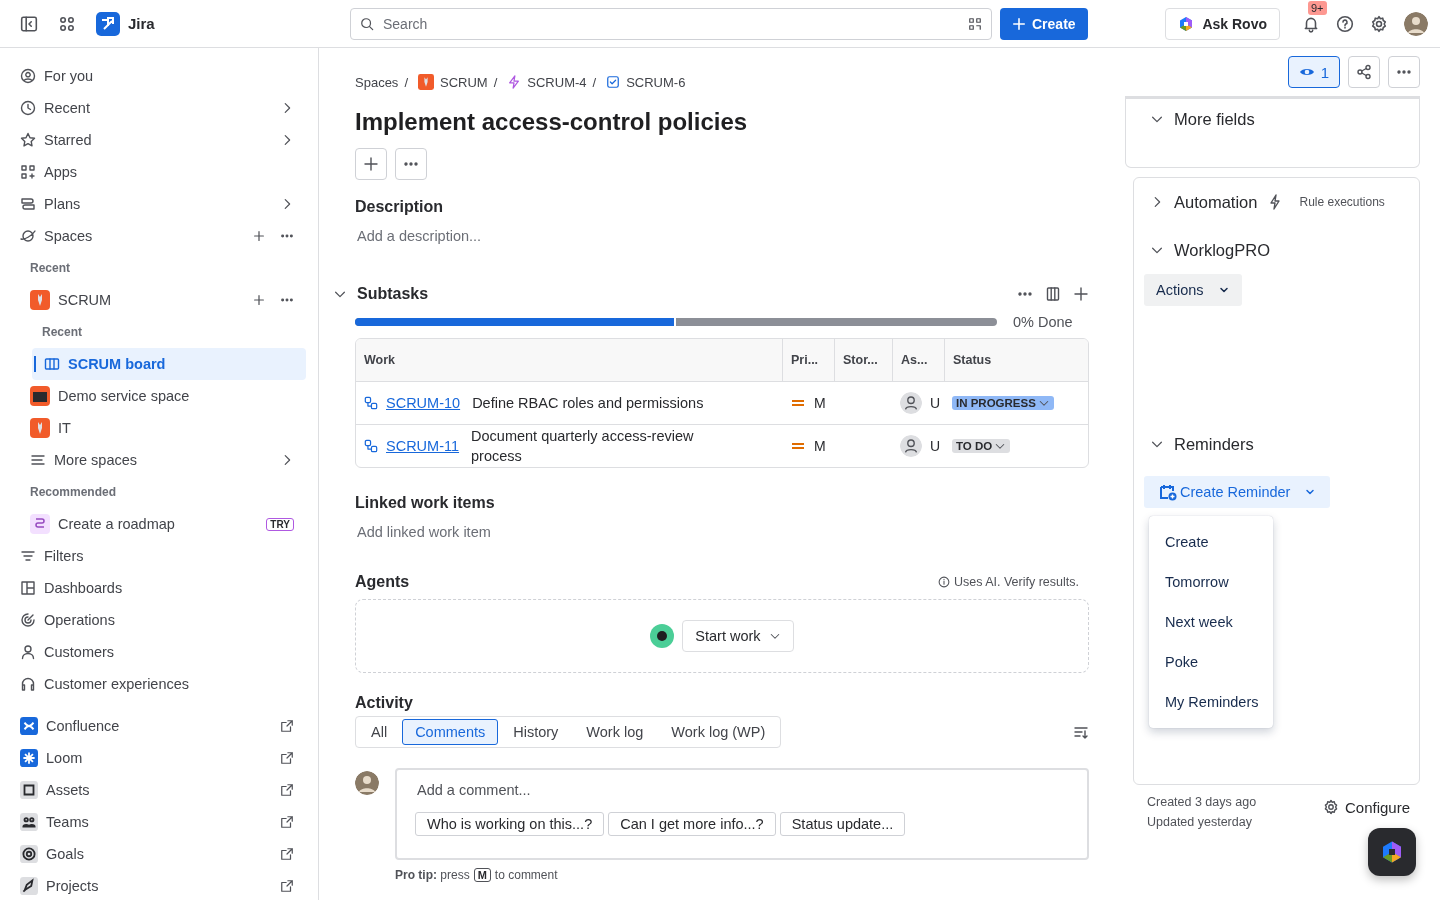 The height and width of the screenshot is (900, 1440). I want to click on info-icon, so click(943, 582).